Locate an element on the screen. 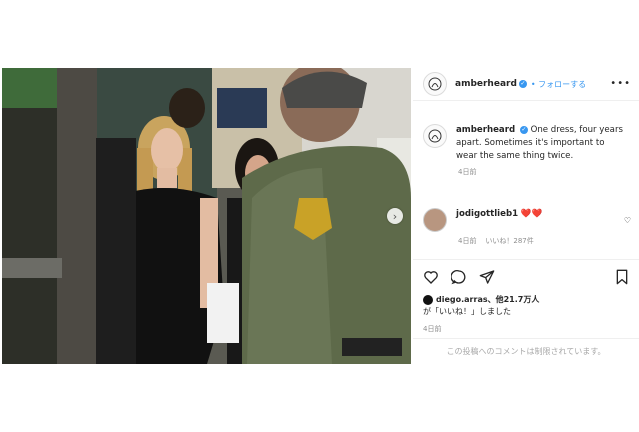 This screenshot has width=639, height=432. like-button is located at coordinates (431, 277).